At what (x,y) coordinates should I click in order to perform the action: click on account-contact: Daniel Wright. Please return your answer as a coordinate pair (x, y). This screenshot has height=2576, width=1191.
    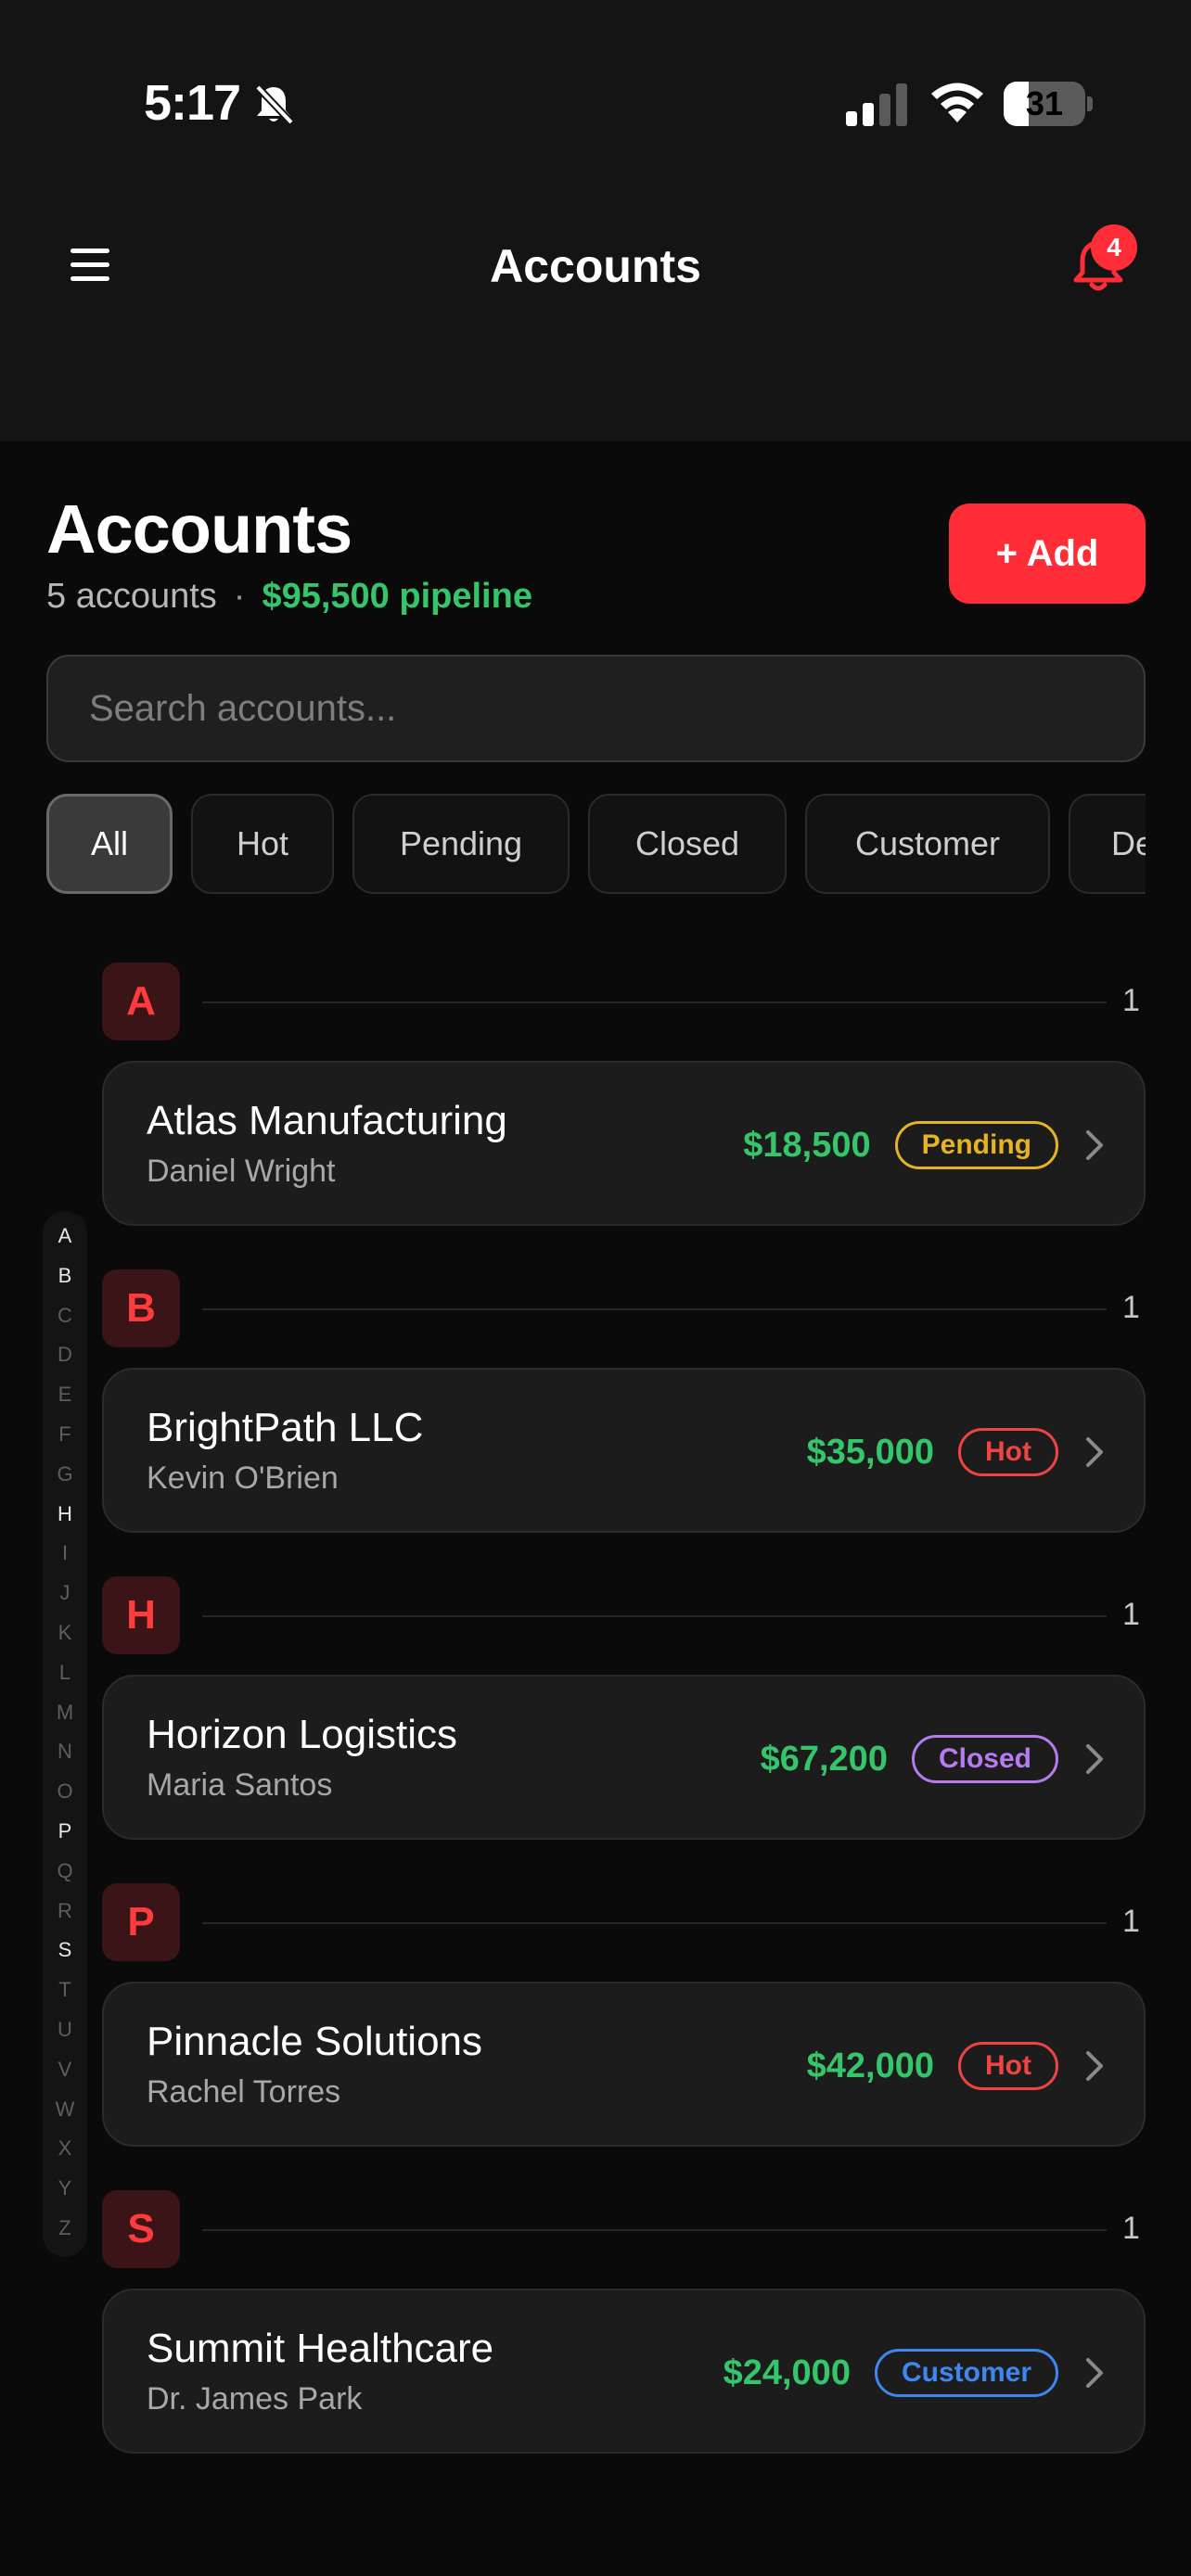
    Looking at the image, I should click on (241, 1171).